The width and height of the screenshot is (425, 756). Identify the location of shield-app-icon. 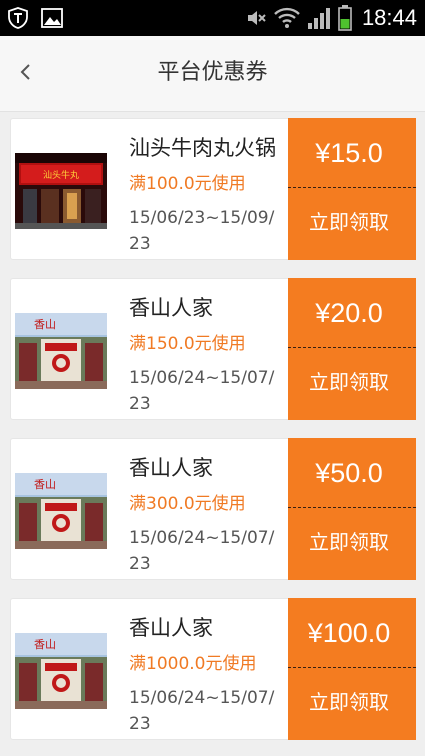
(18, 18).